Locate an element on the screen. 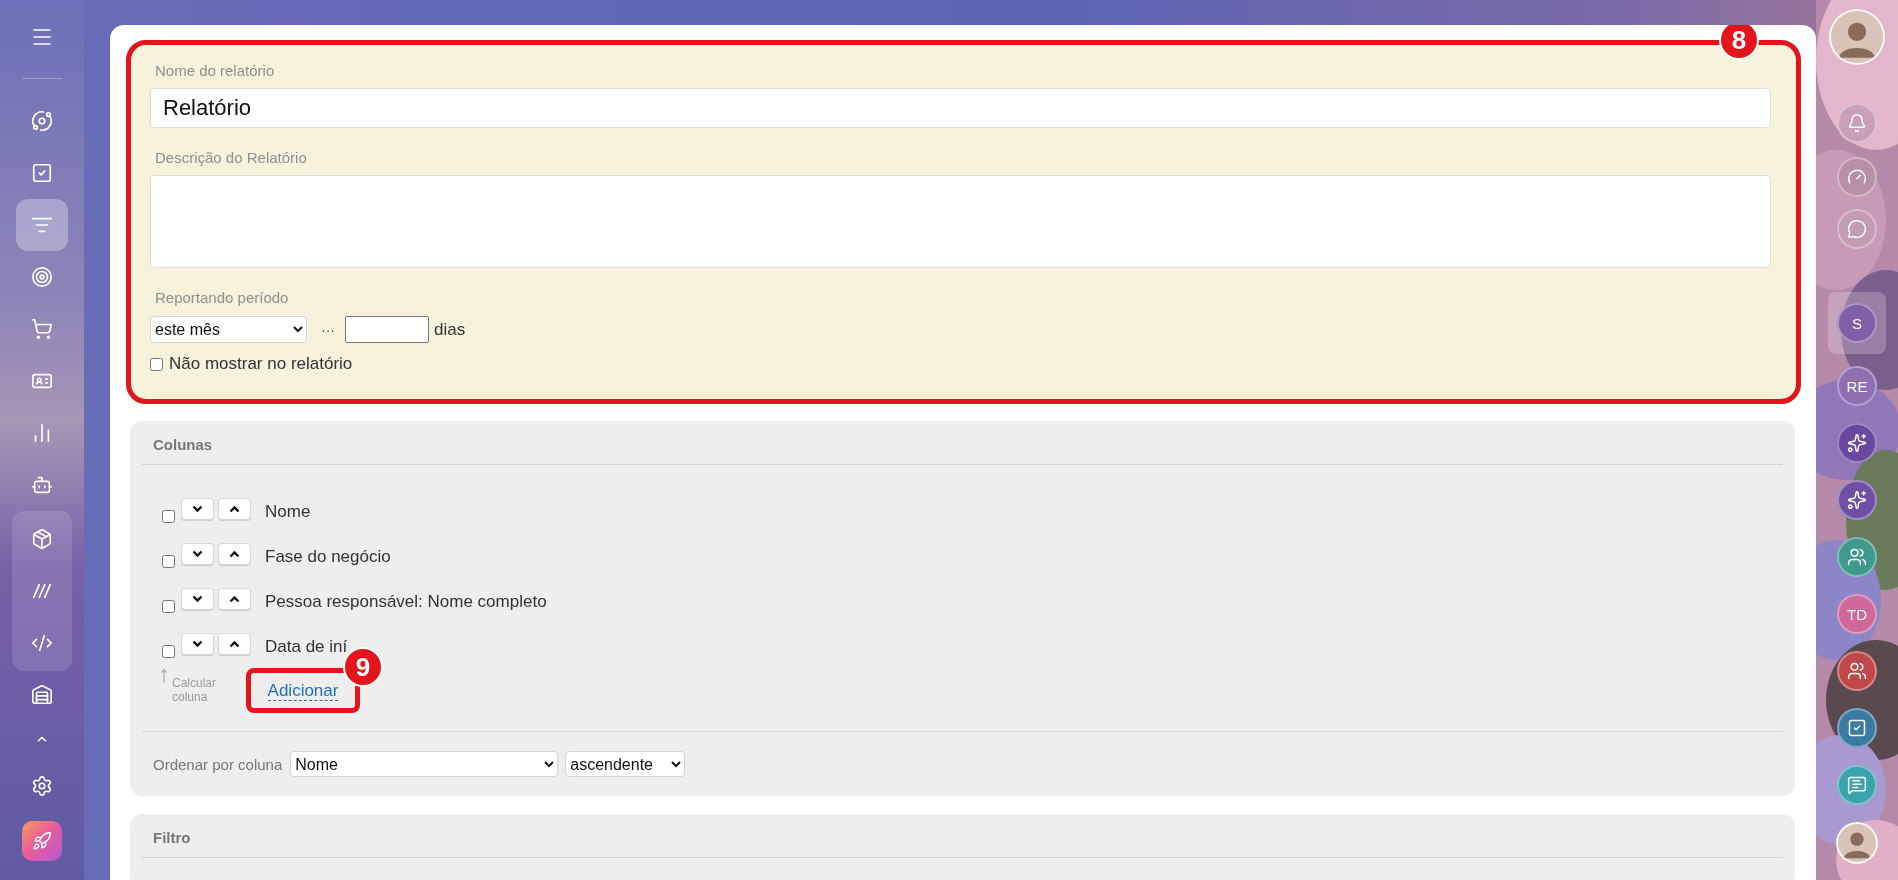 The height and width of the screenshot is (880, 1898). column-name: Pessoa responsável: Nome completo is located at coordinates (406, 602).